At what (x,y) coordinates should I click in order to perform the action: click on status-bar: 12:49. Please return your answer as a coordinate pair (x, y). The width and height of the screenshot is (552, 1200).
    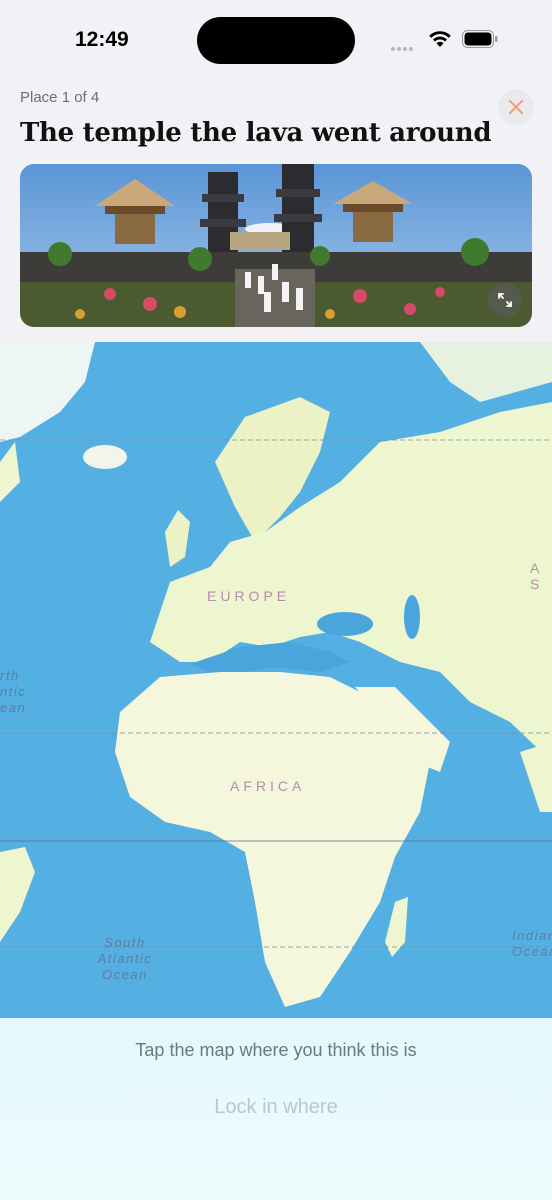
    Looking at the image, I should click on (276, 41).